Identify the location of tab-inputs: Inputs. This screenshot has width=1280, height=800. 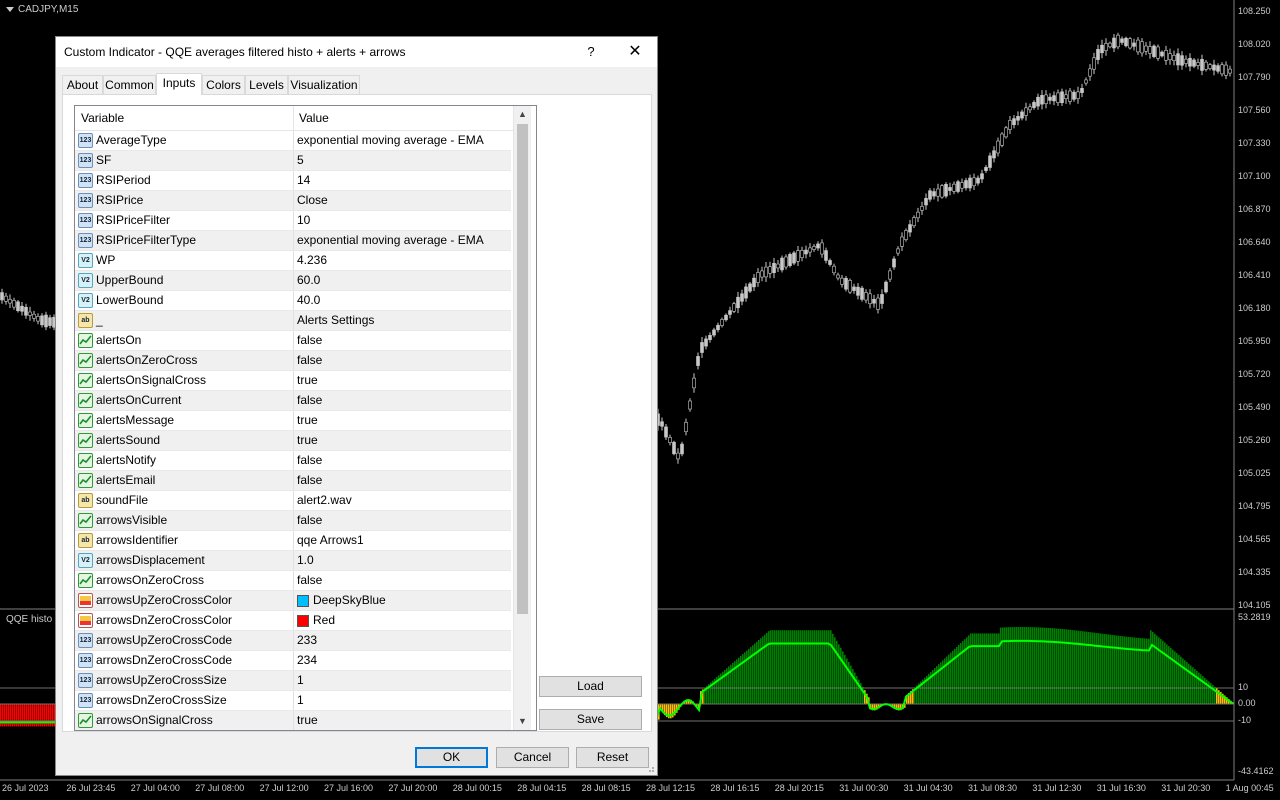
(179, 84).